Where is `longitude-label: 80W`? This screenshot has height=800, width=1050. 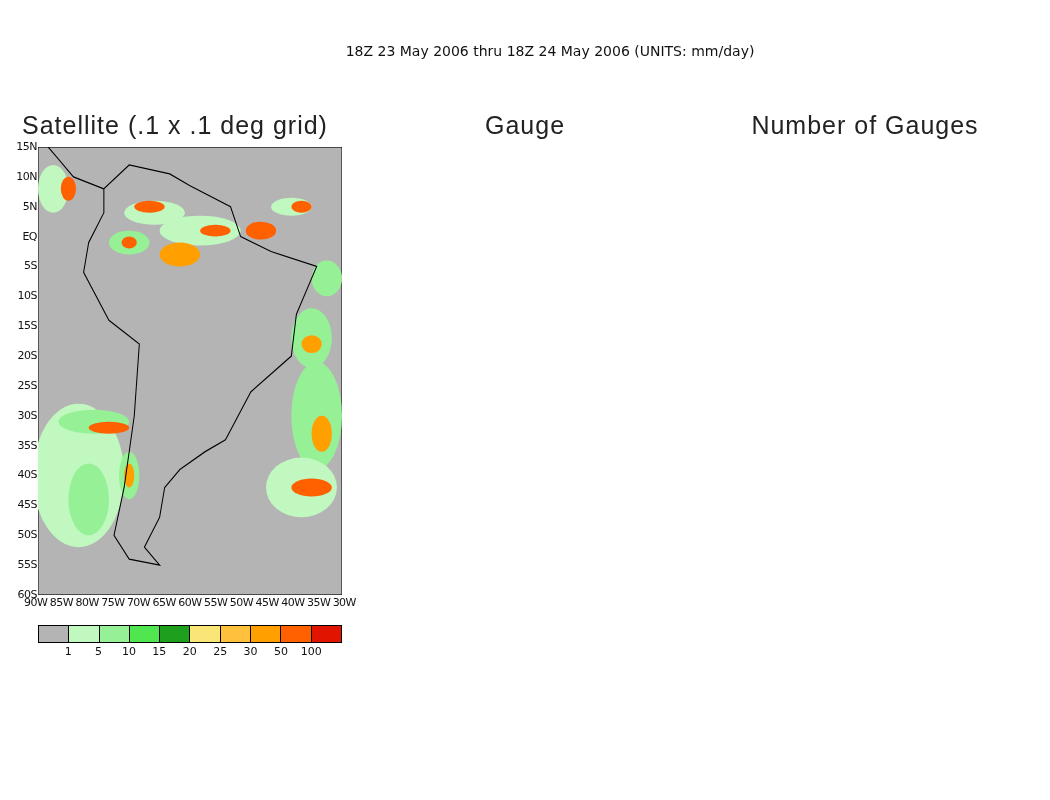
longitude-label: 80W is located at coordinates (87, 603).